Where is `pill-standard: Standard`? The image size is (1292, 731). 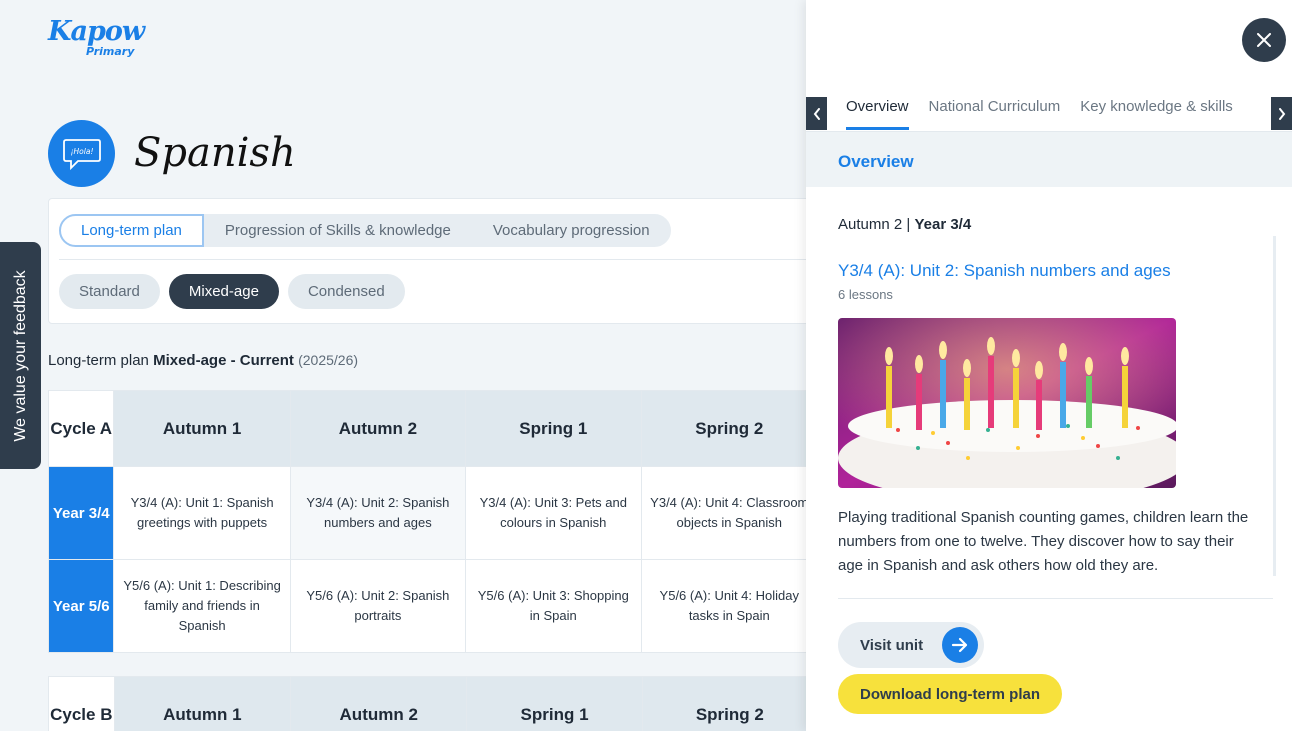
pill-standard: Standard is located at coordinates (109, 291).